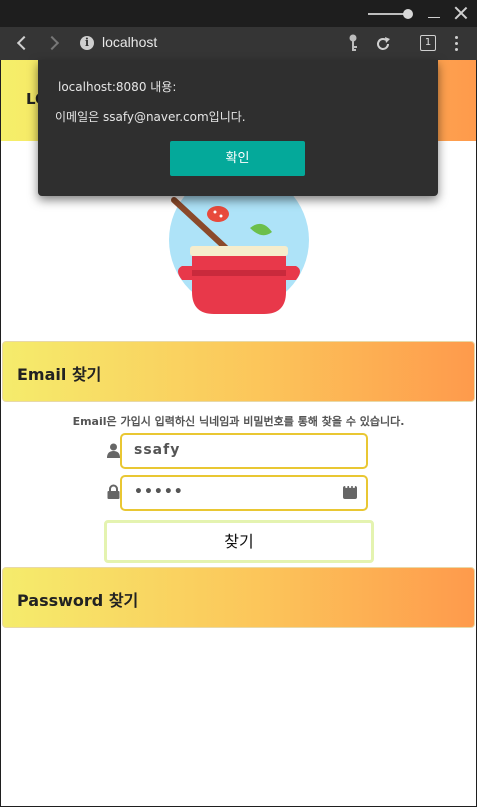 Image resolution: width=477 pixels, height=807 pixels. Describe the element at coordinates (234, 450) in the screenshot. I see `nickname-input` at that location.